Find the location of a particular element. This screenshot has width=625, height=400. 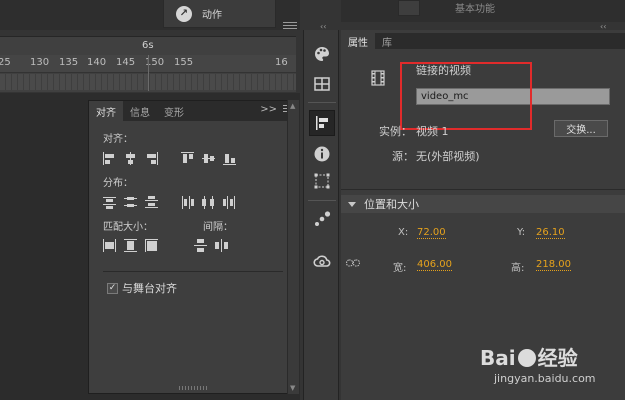

y-label: Y: is located at coordinates (521, 232).